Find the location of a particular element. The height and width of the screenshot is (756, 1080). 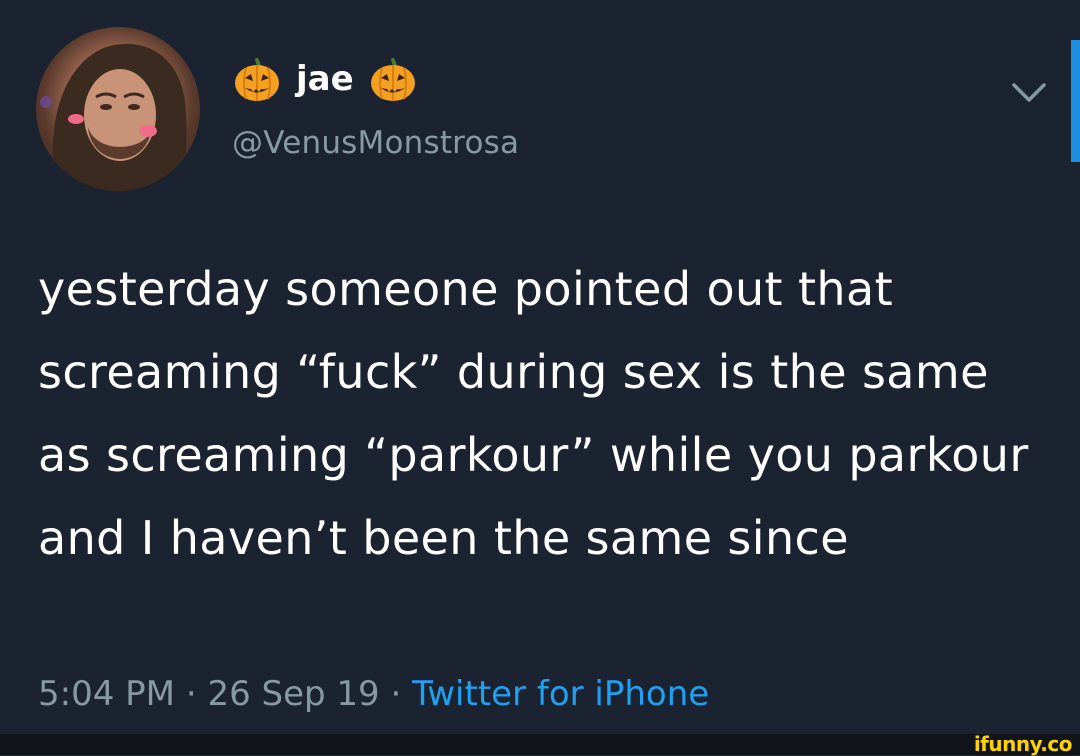

ifunny-watermark: ifunny.co is located at coordinates (1023, 744).